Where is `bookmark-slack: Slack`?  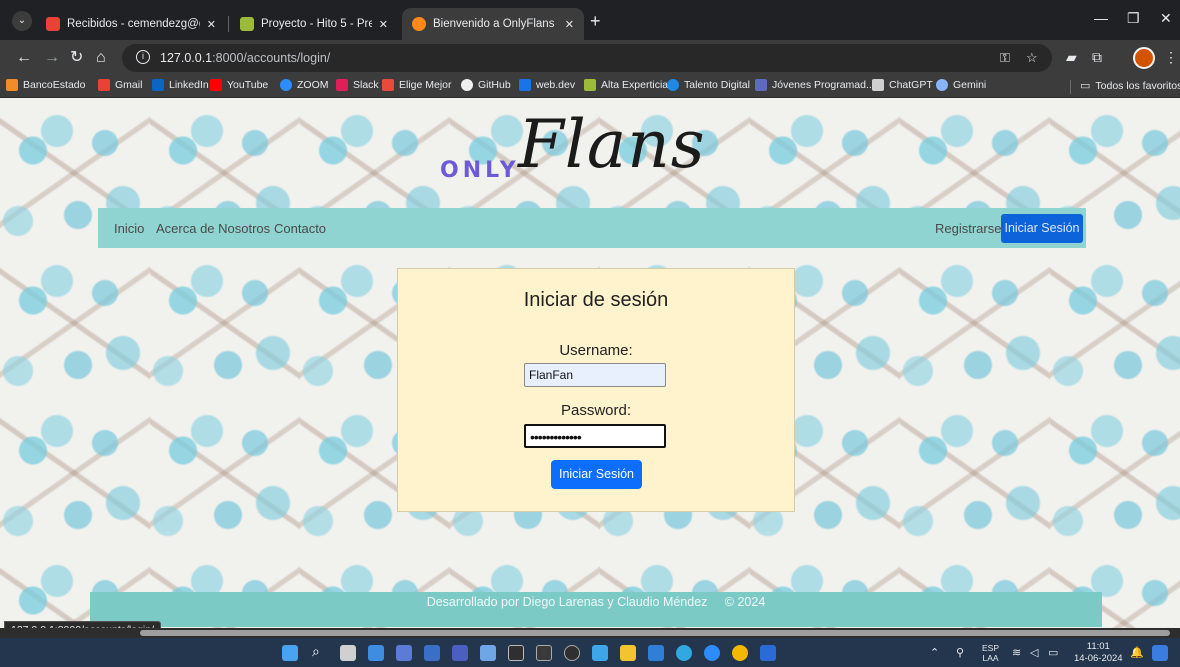 bookmark-slack: Slack is located at coordinates (357, 85).